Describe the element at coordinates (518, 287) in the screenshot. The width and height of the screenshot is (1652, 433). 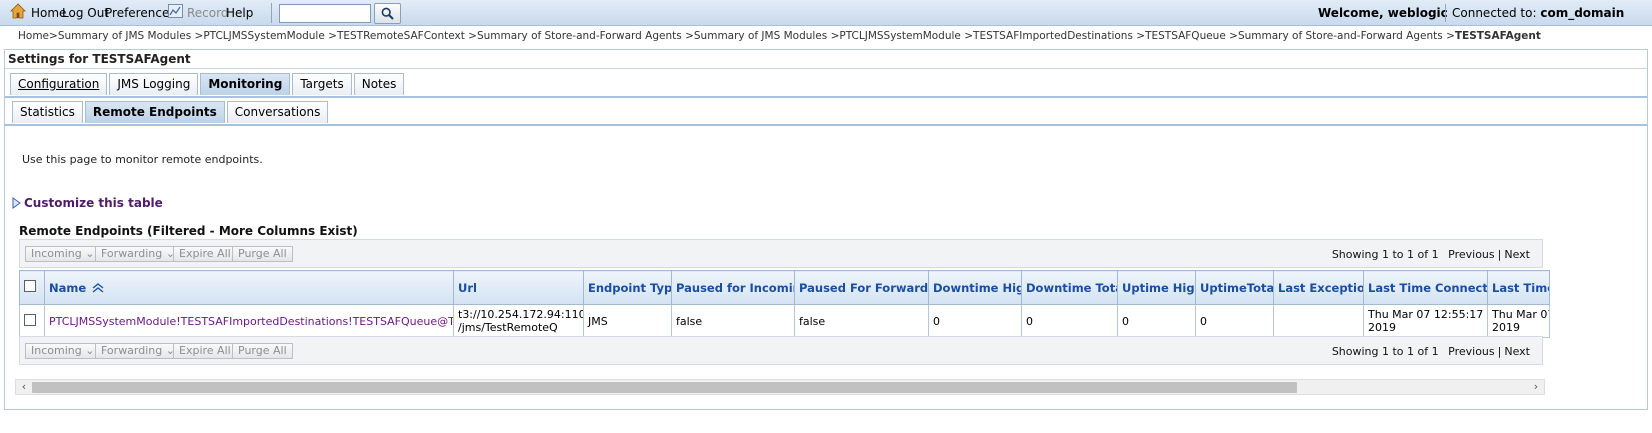
I see `column-header-url: Url` at that location.